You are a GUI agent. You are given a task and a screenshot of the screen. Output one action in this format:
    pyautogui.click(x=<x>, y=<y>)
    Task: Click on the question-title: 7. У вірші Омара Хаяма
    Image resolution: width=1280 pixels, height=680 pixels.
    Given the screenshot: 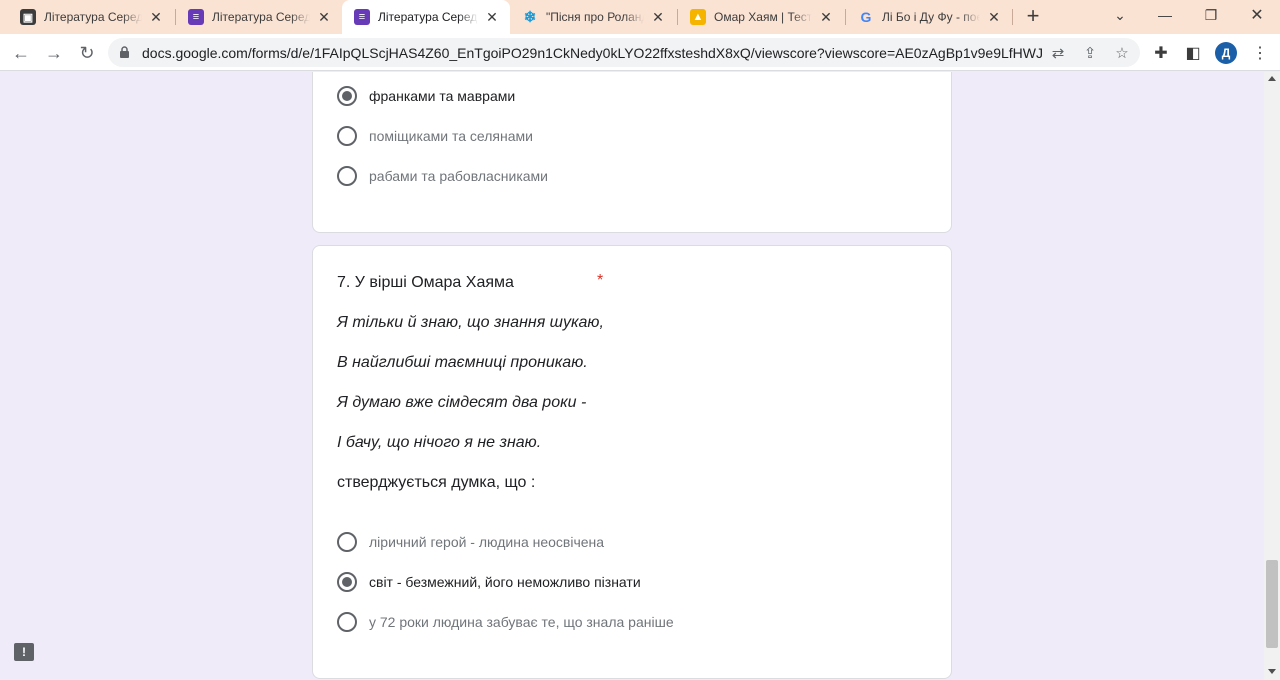 What is the action you would take?
    pyautogui.click(x=425, y=282)
    